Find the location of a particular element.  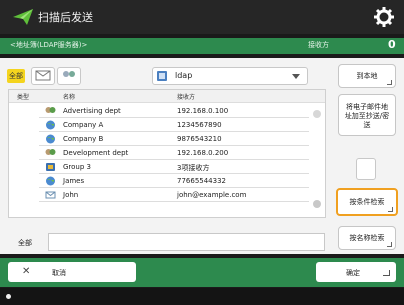

list-item-name: Group 3 is located at coordinates (77, 167).